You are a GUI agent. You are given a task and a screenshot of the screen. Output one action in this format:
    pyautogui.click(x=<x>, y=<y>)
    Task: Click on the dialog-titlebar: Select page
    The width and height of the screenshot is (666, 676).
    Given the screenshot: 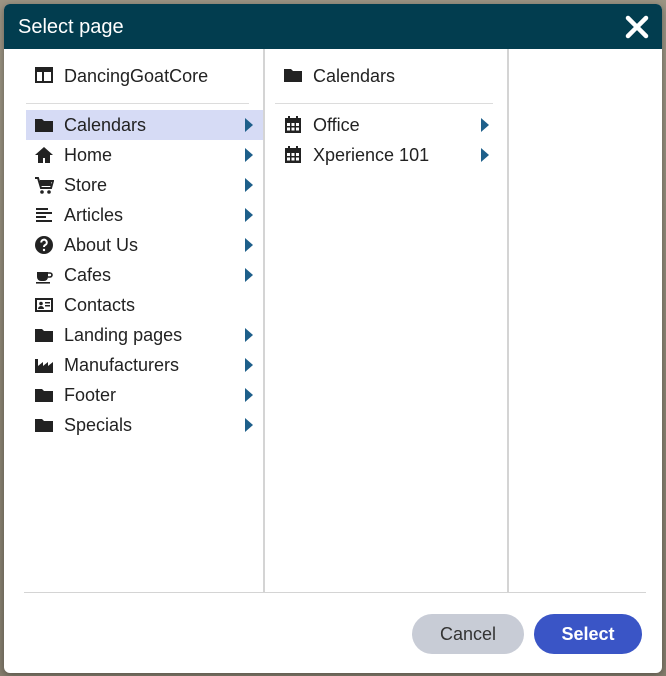 What is the action you would take?
    pyautogui.click(x=333, y=26)
    